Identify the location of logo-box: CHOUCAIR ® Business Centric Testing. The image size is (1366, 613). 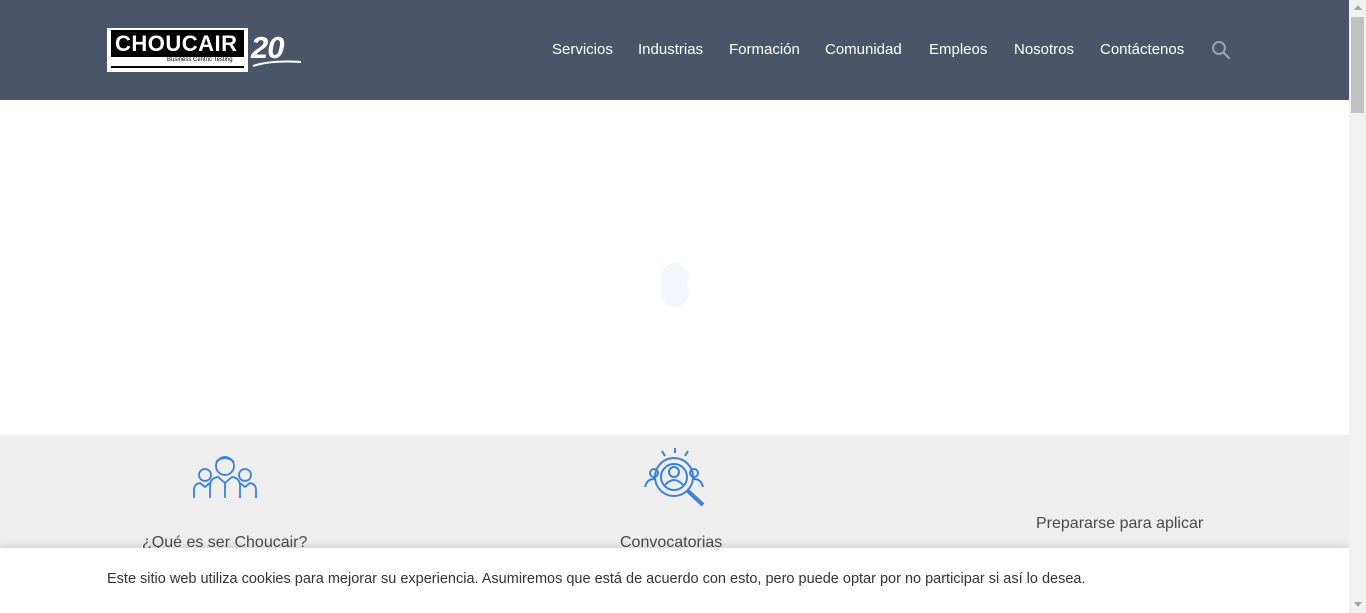
(177, 50).